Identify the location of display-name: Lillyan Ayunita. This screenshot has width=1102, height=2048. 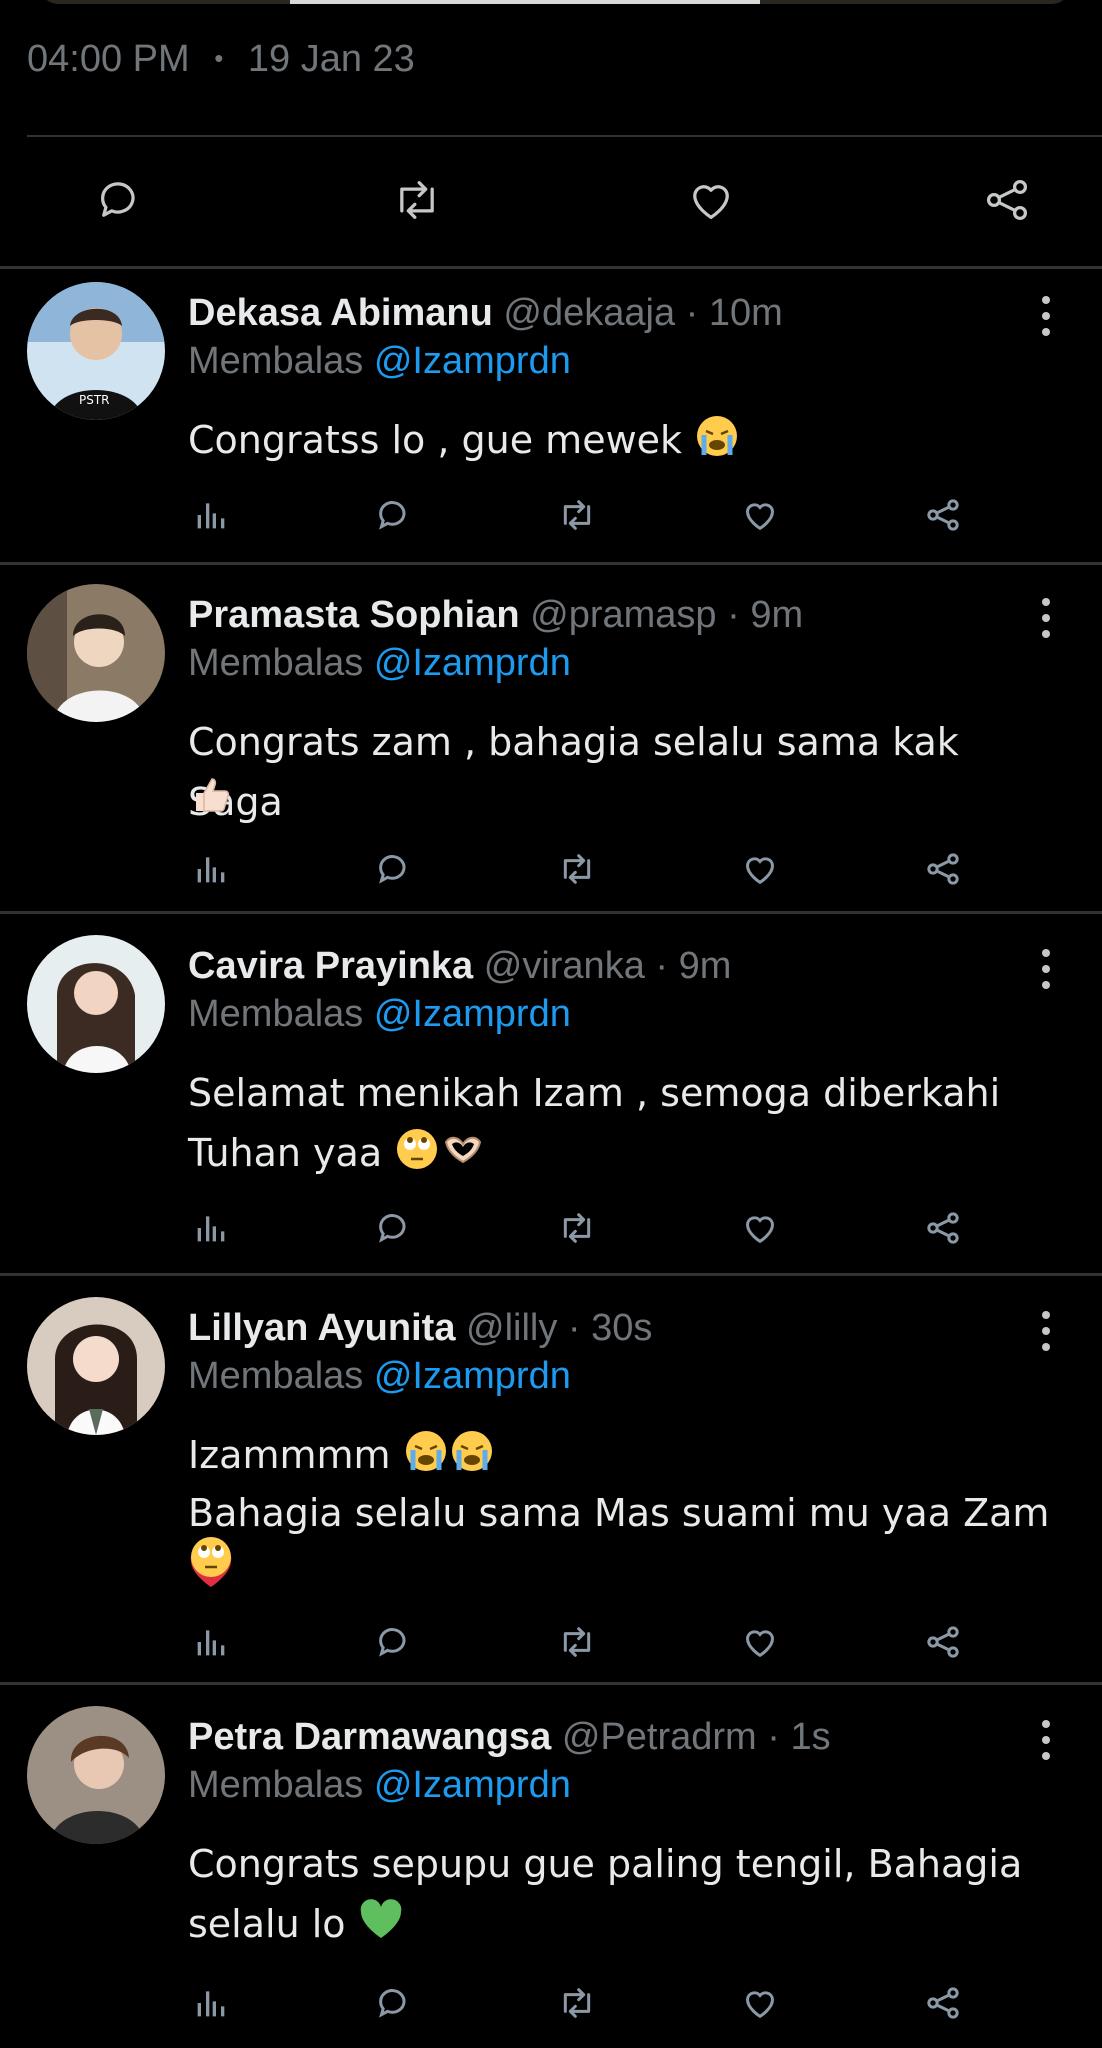
(321, 1328).